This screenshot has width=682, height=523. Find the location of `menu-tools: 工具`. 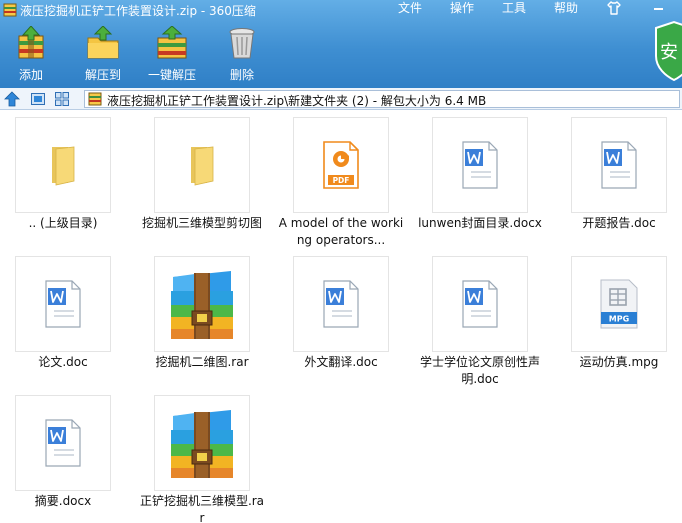

menu-tools: 工具 is located at coordinates (514, 9).